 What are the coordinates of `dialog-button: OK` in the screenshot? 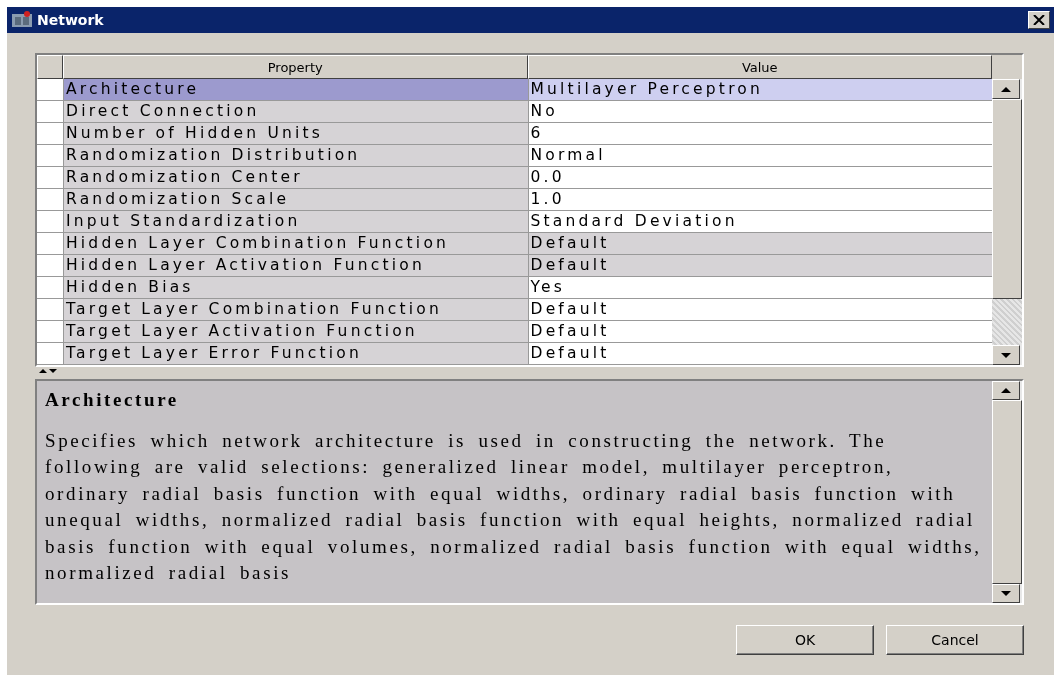 It's located at (805, 640).